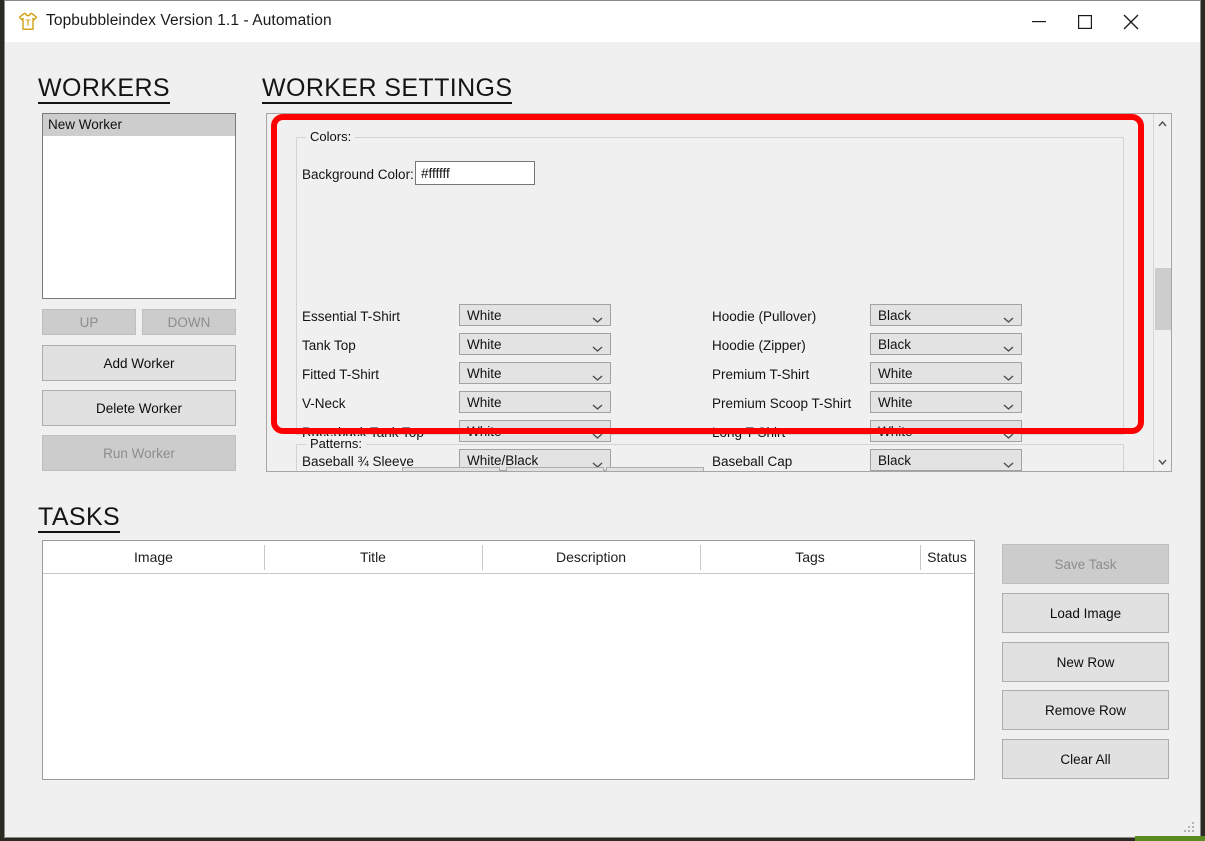 This screenshot has height=841, width=1205. I want to click on remove-row-button: Remove Row, so click(1085, 710).